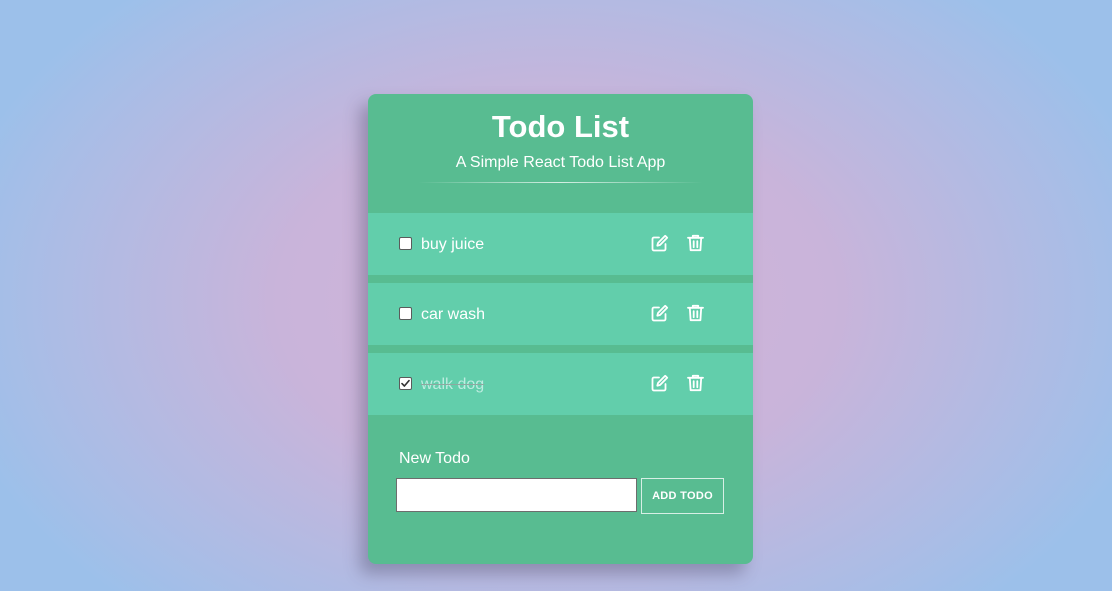 The image size is (1112, 591). Describe the element at coordinates (560, 244) in the screenshot. I see `todo-item: buy juice` at that location.